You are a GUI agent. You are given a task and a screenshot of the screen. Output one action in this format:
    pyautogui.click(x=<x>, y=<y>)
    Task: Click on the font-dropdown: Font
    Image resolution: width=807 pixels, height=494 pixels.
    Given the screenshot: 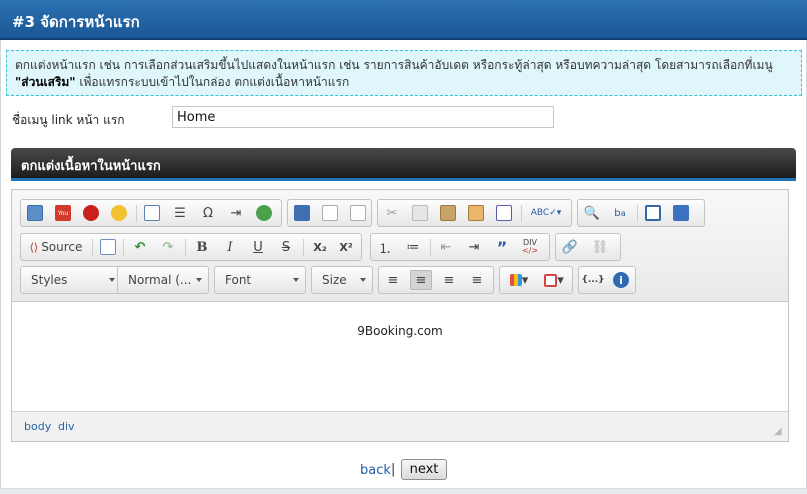 What is the action you would take?
    pyautogui.click(x=260, y=280)
    